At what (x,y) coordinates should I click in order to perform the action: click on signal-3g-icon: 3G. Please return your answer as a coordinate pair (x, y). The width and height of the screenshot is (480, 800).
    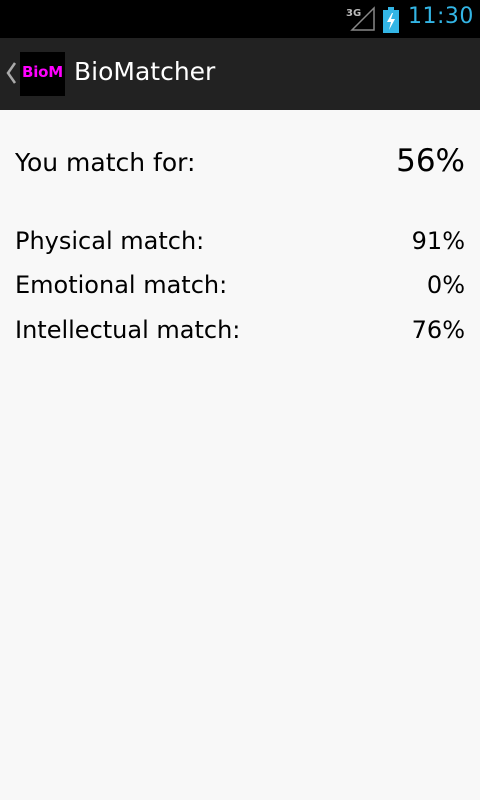
    Looking at the image, I should click on (360, 18).